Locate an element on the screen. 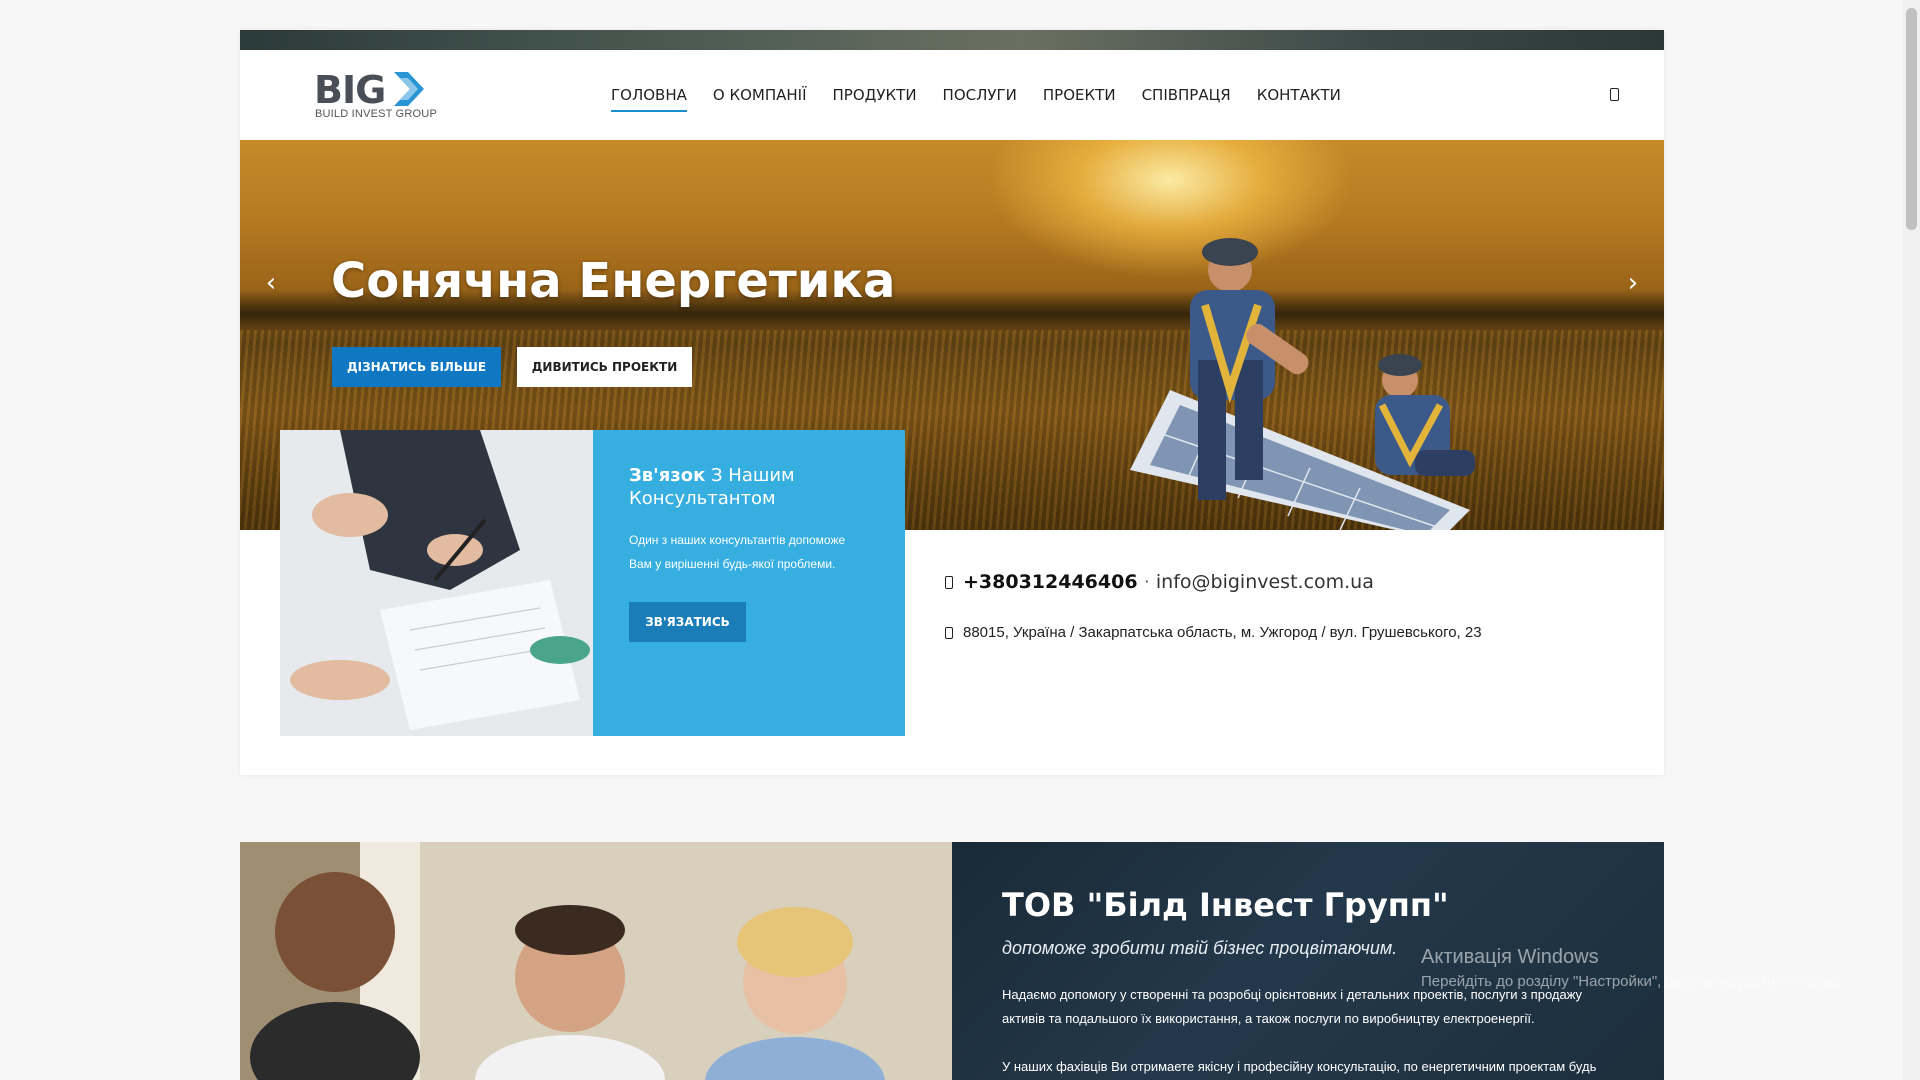 Image resolution: width=1920 pixels, height=1080 pixels. slider-next-icon: › is located at coordinates (1633, 283).